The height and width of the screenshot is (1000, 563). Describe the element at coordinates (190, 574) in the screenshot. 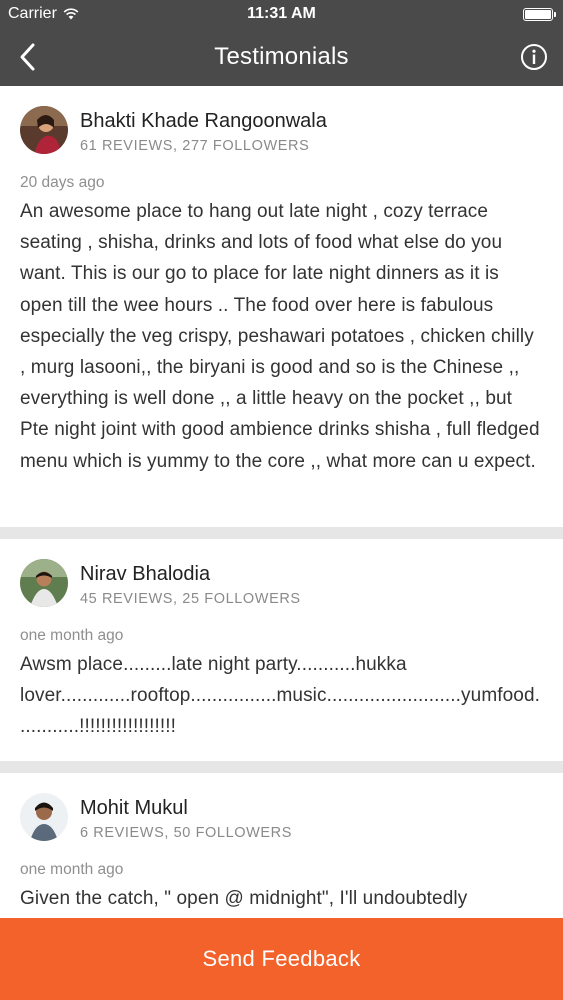

I see `reviewer-name: Nirav Bhalodia` at that location.